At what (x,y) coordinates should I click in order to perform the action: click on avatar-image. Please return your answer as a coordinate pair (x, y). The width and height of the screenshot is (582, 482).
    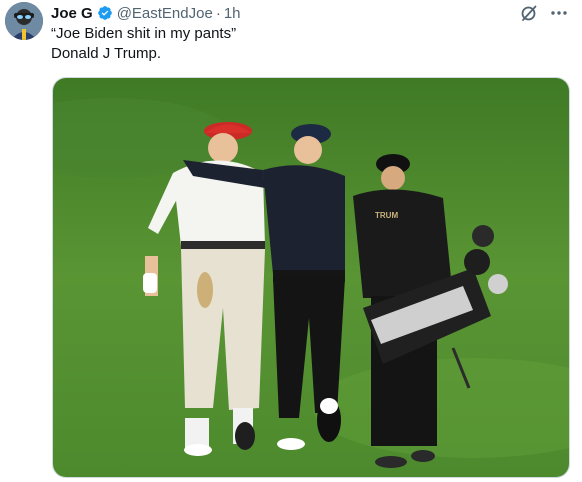
    Looking at the image, I should click on (24, 21).